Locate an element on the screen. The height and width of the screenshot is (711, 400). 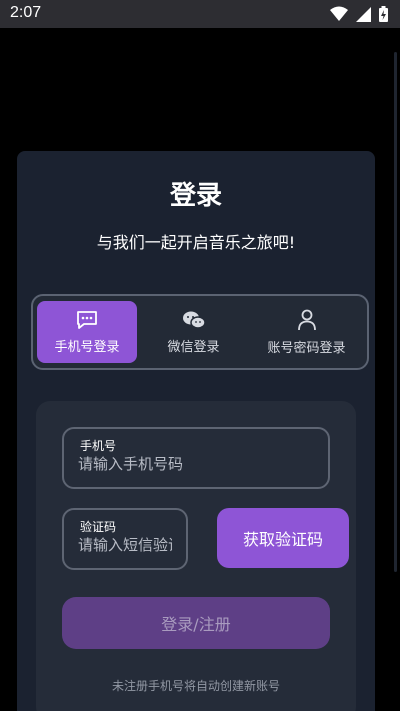
phone-field: 手机号 is located at coordinates (196, 458).